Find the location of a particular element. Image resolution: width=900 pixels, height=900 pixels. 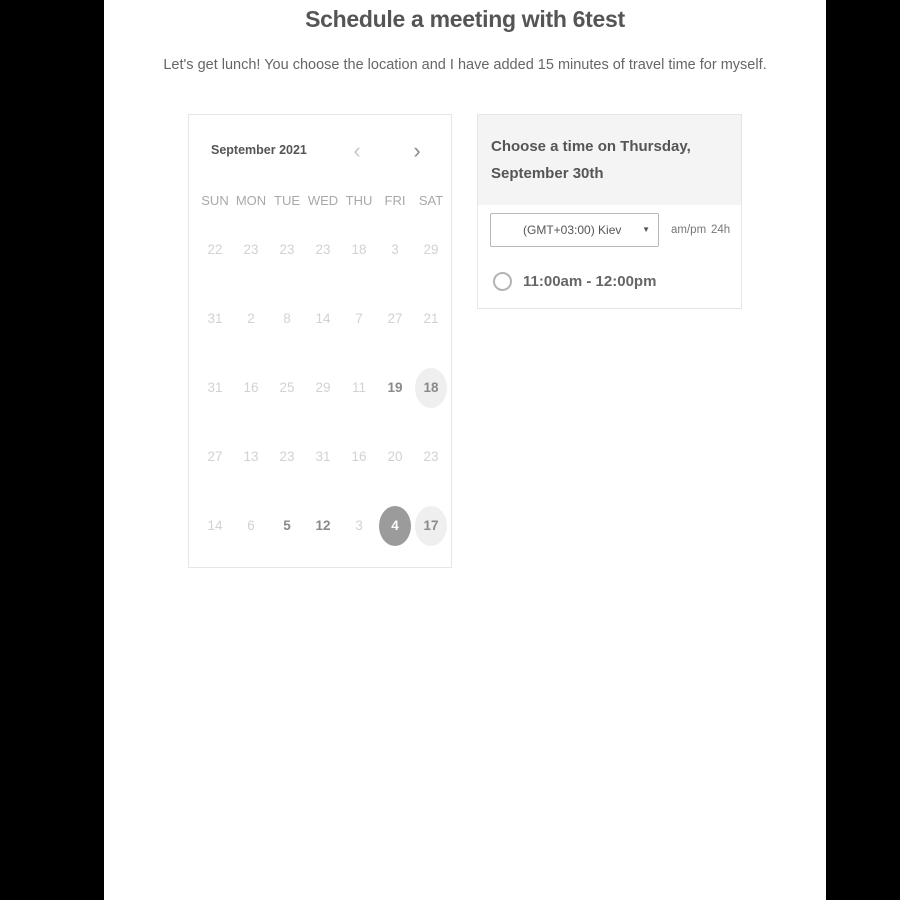

weekday-label: THU is located at coordinates (359, 200).